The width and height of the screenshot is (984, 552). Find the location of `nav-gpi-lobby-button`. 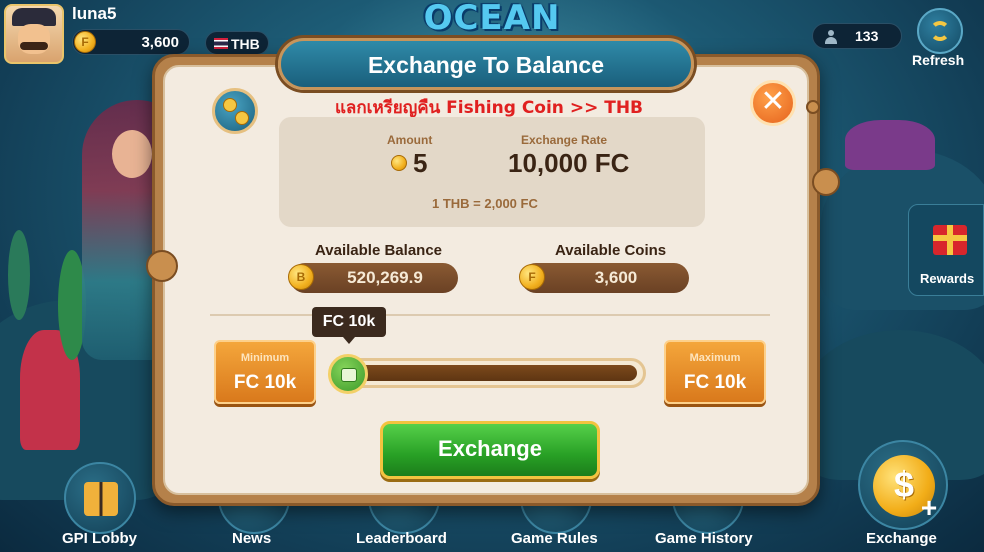

nav-gpi-lobby-button is located at coordinates (100, 498).